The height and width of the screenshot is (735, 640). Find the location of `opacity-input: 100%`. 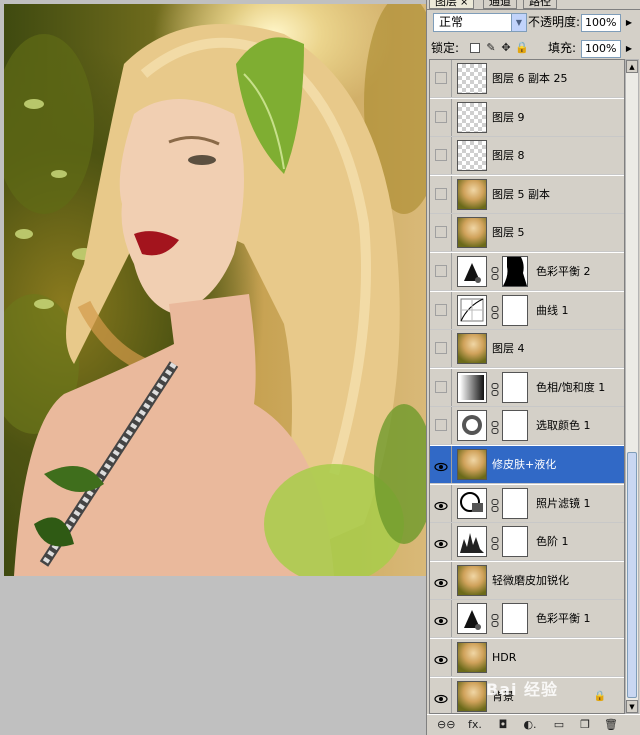

opacity-input: 100% is located at coordinates (601, 23).